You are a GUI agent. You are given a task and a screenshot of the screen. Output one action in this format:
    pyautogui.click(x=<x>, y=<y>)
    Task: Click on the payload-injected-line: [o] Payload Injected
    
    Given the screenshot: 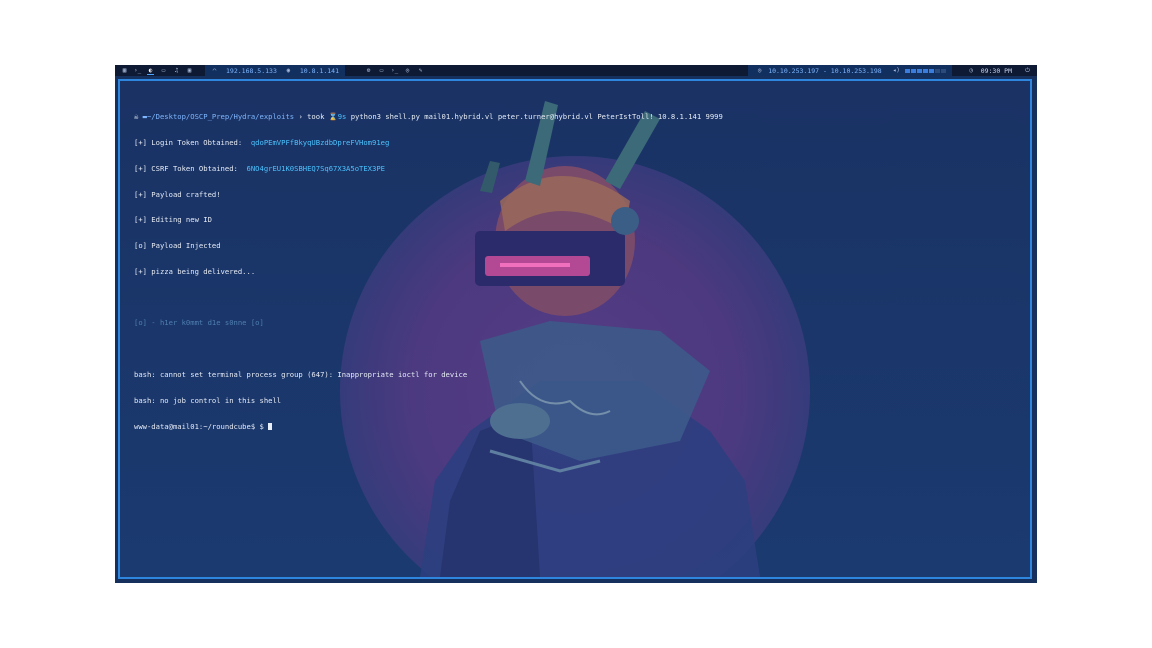 What is the action you would take?
    pyautogui.click(x=177, y=246)
    